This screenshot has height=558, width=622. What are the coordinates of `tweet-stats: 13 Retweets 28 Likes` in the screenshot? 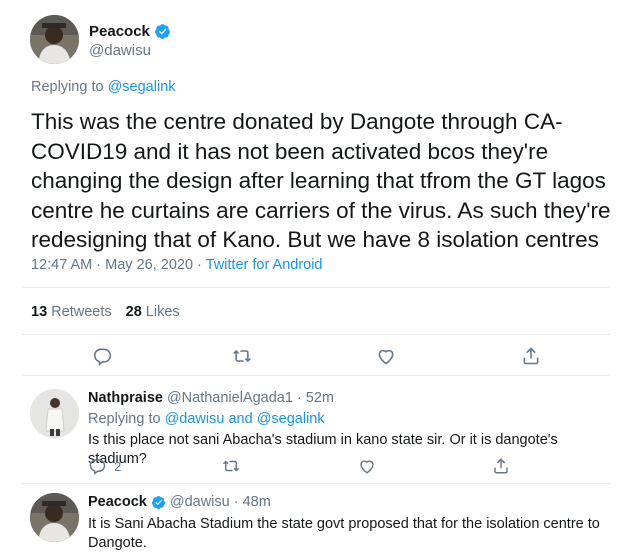 It's located at (105, 312).